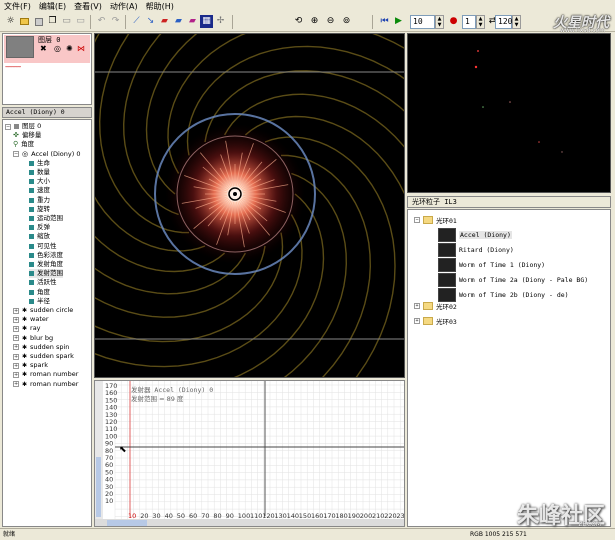  Describe the element at coordinates (178, 21) in the screenshot. I see `emitter-ellipse-icon: ▰` at that location.